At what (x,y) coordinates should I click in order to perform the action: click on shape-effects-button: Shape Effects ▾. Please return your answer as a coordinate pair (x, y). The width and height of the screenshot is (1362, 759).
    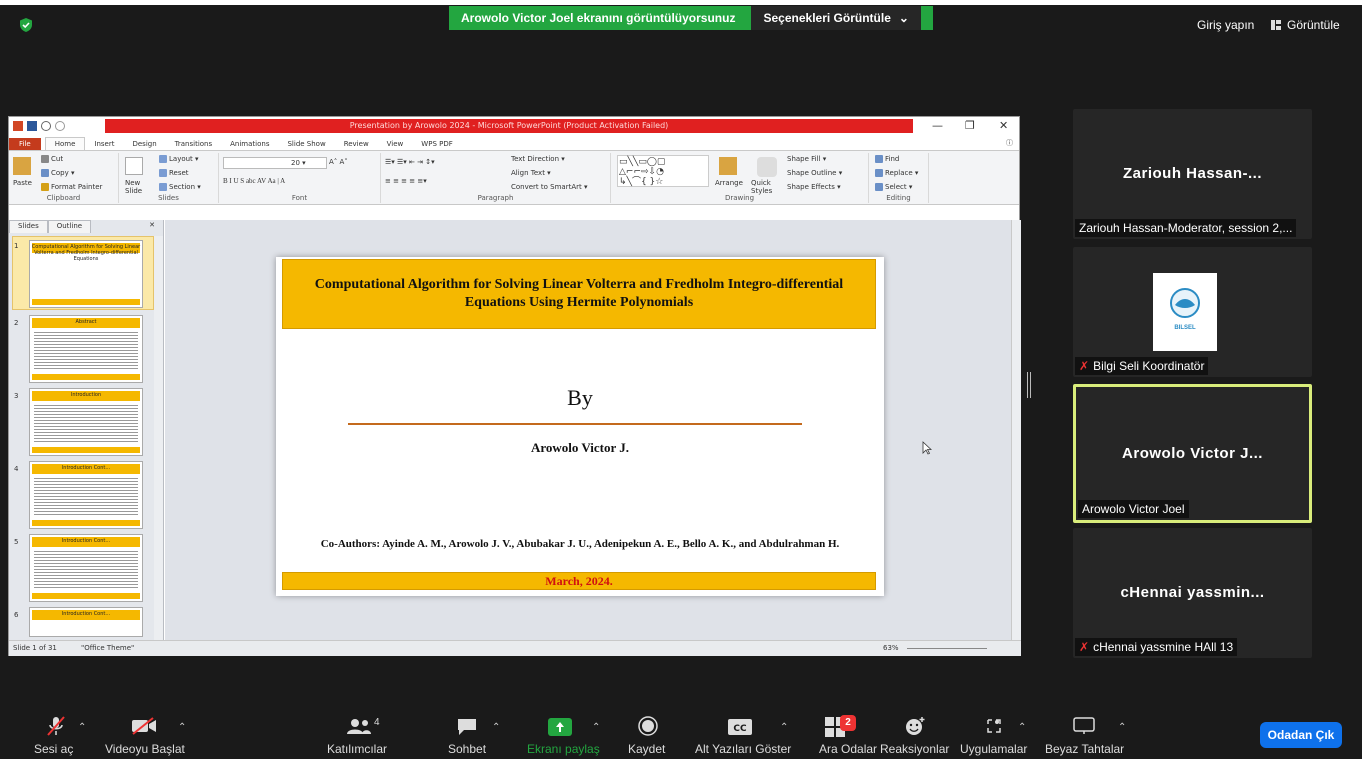
    Looking at the image, I should click on (814, 187).